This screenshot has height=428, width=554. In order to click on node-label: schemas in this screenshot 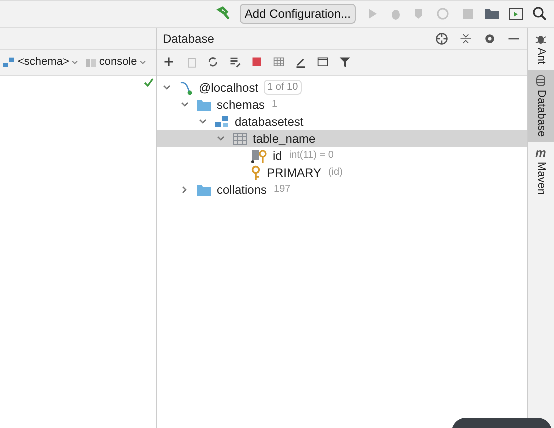, I will do `click(241, 105)`.